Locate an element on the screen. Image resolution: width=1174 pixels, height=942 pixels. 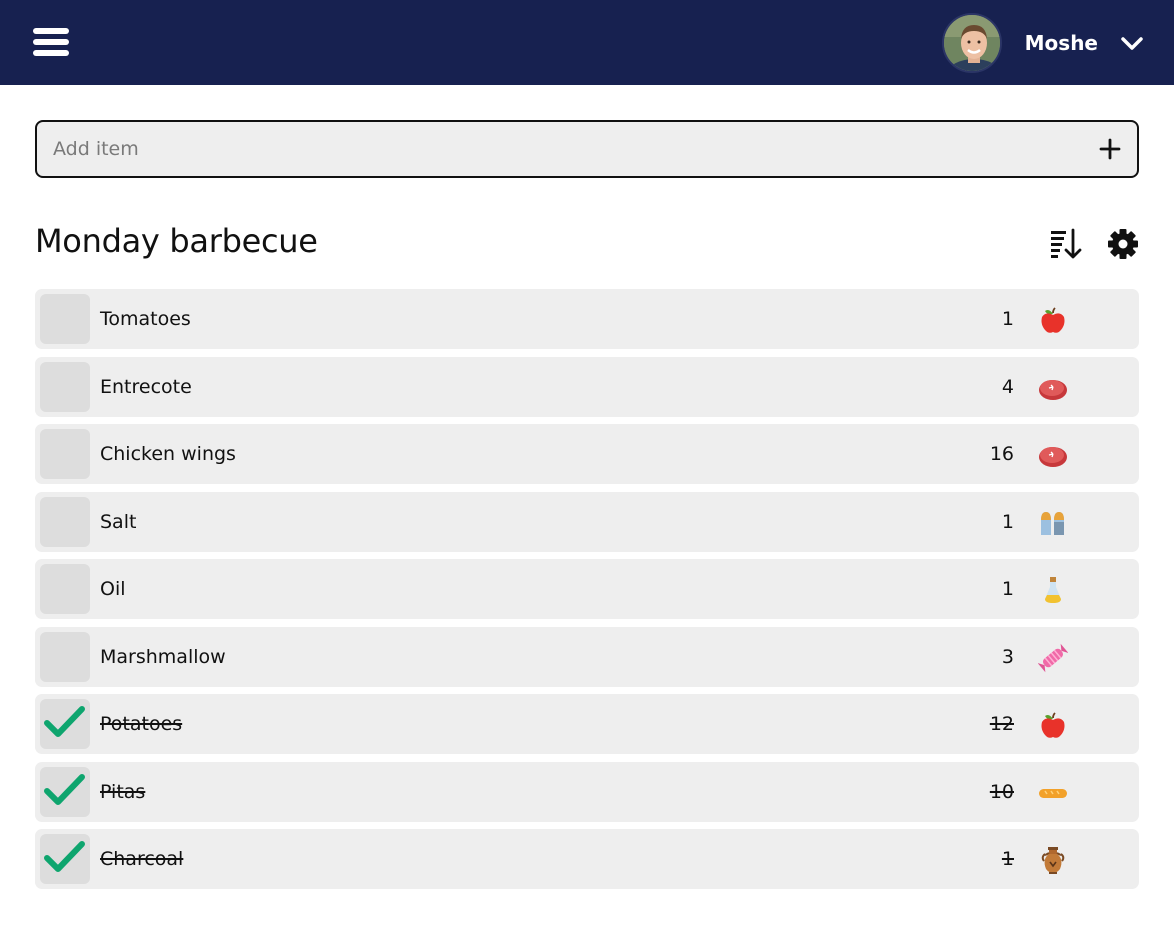
gear-icon is located at coordinates (1123, 244).